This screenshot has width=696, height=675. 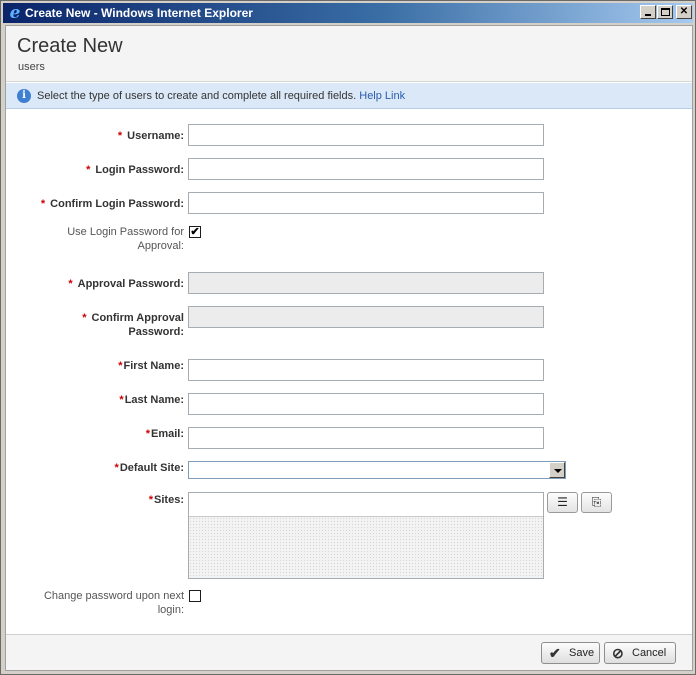 I want to click on confirm-approval-password-label: * Confirm Approval Password:, so click(x=121, y=325).